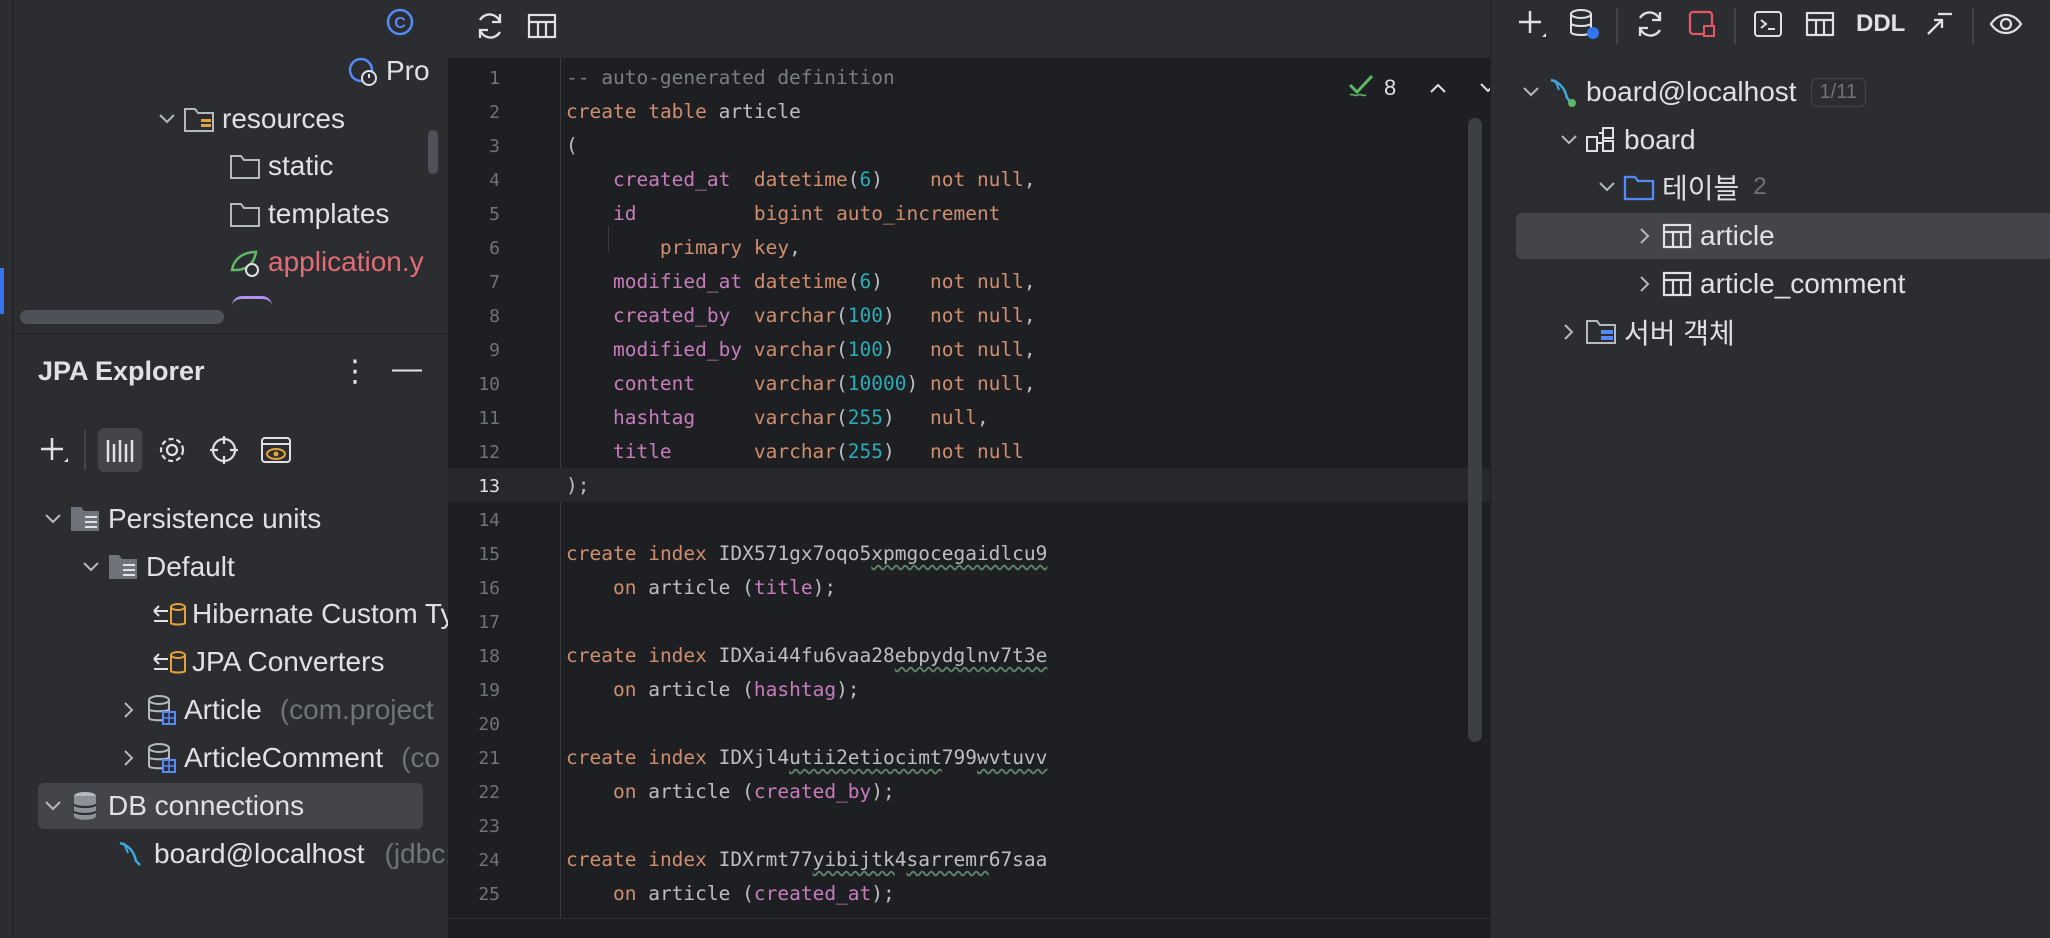 This screenshot has width=2050, height=938. What do you see at coordinates (1760, 186) in the screenshot?
I see `tree-item-count: 2` at bounding box center [1760, 186].